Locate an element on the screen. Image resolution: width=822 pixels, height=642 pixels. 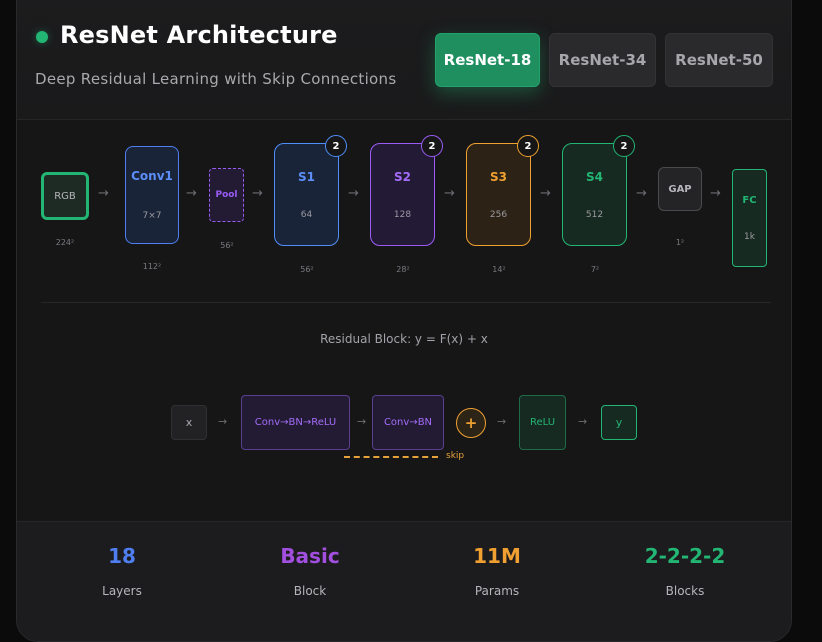
conv1-label: Conv1 is located at coordinates (152, 176).